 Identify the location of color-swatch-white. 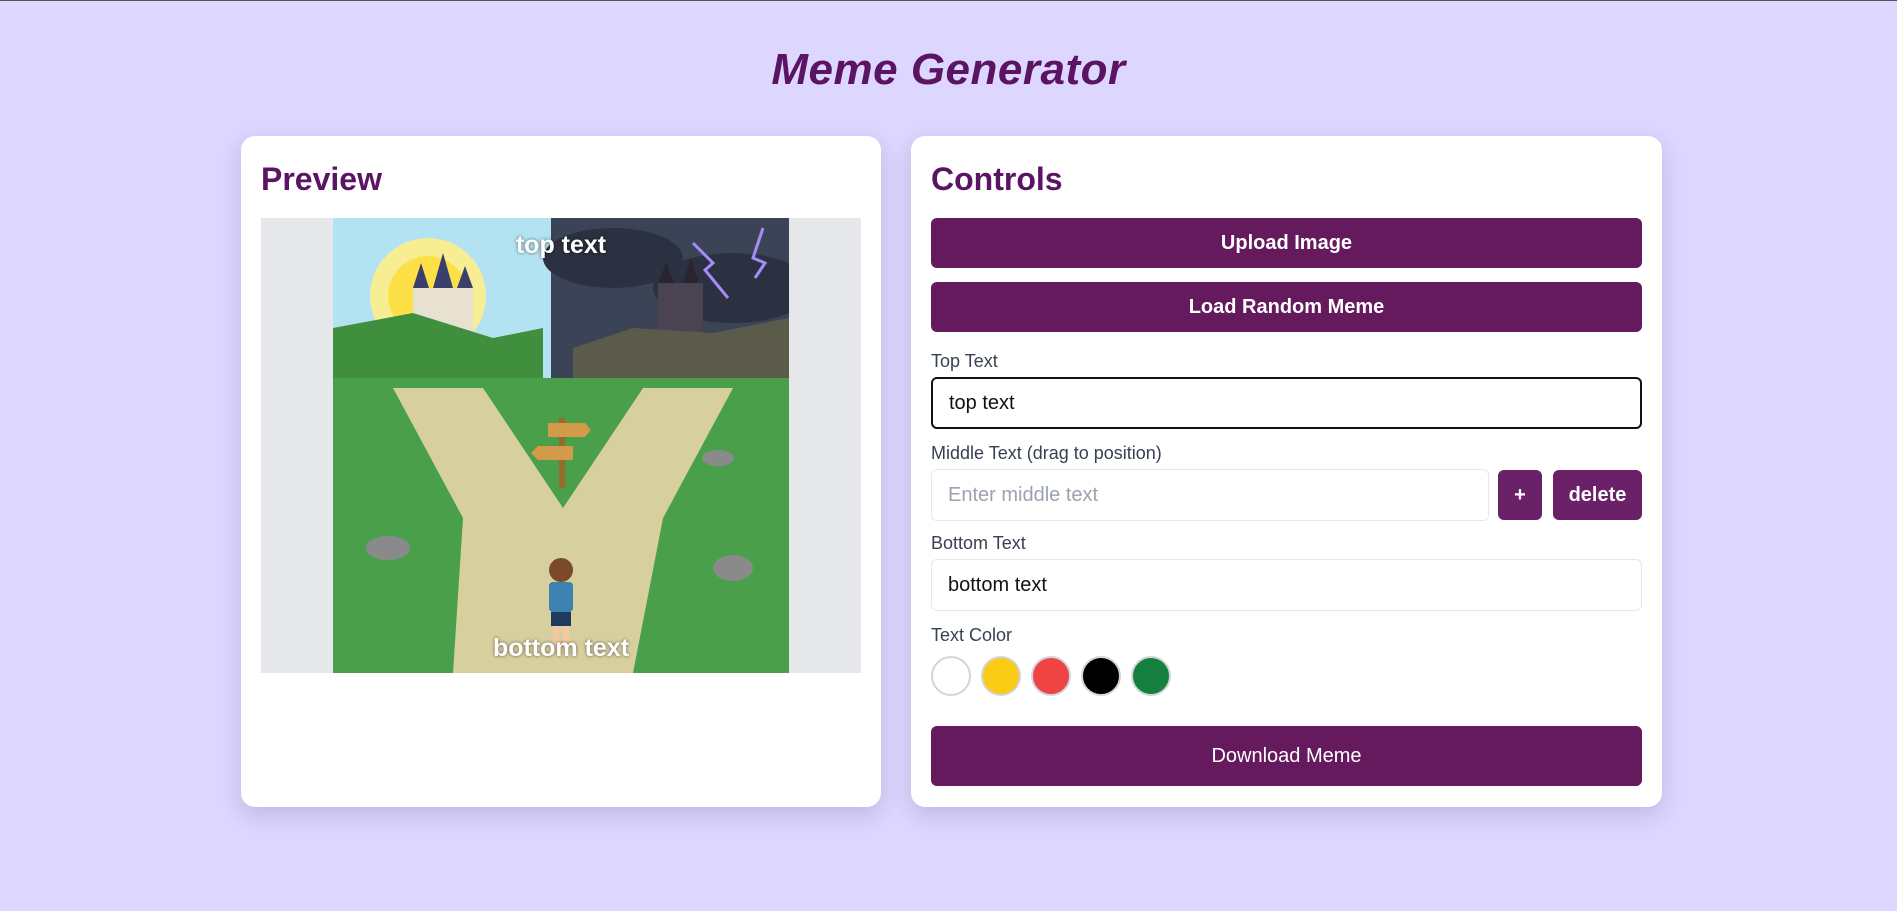
(951, 676).